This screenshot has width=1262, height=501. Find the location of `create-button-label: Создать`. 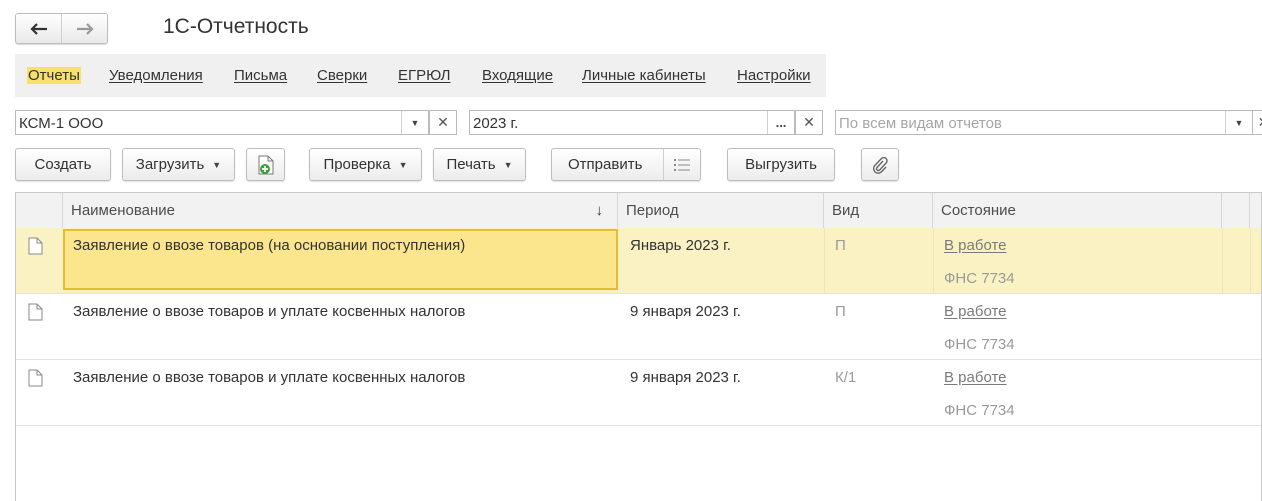

create-button-label: Создать is located at coordinates (63, 164).